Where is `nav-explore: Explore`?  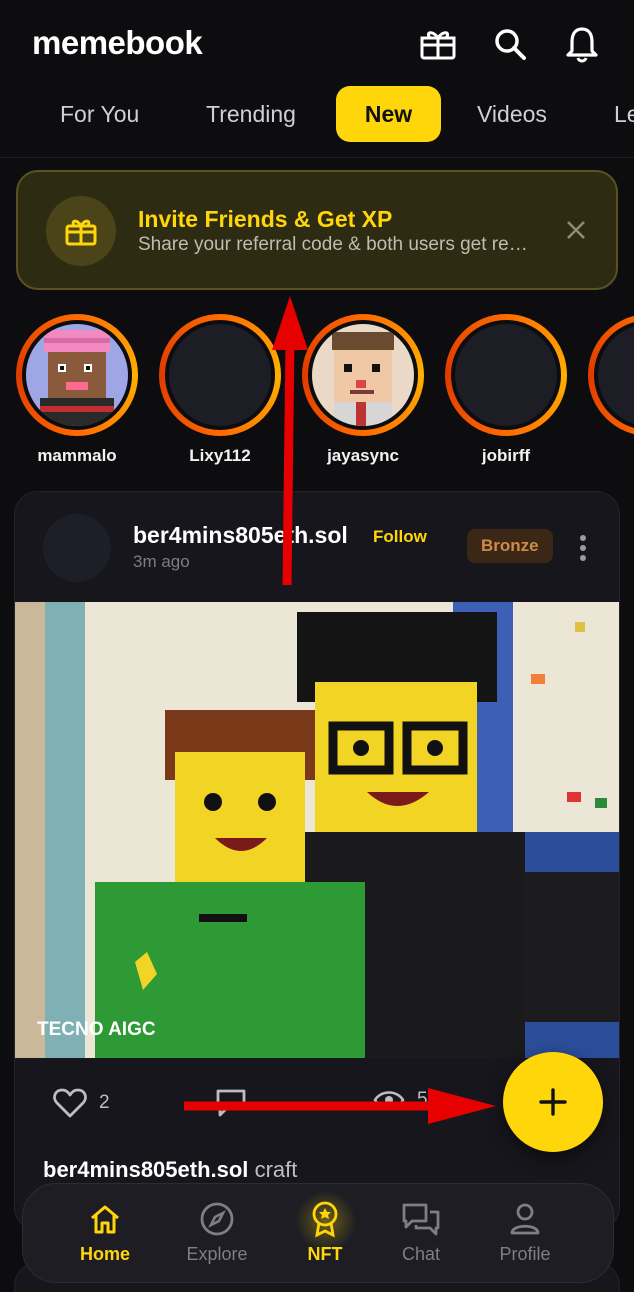 nav-explore: Explore is located at coordinates (217, 1233).